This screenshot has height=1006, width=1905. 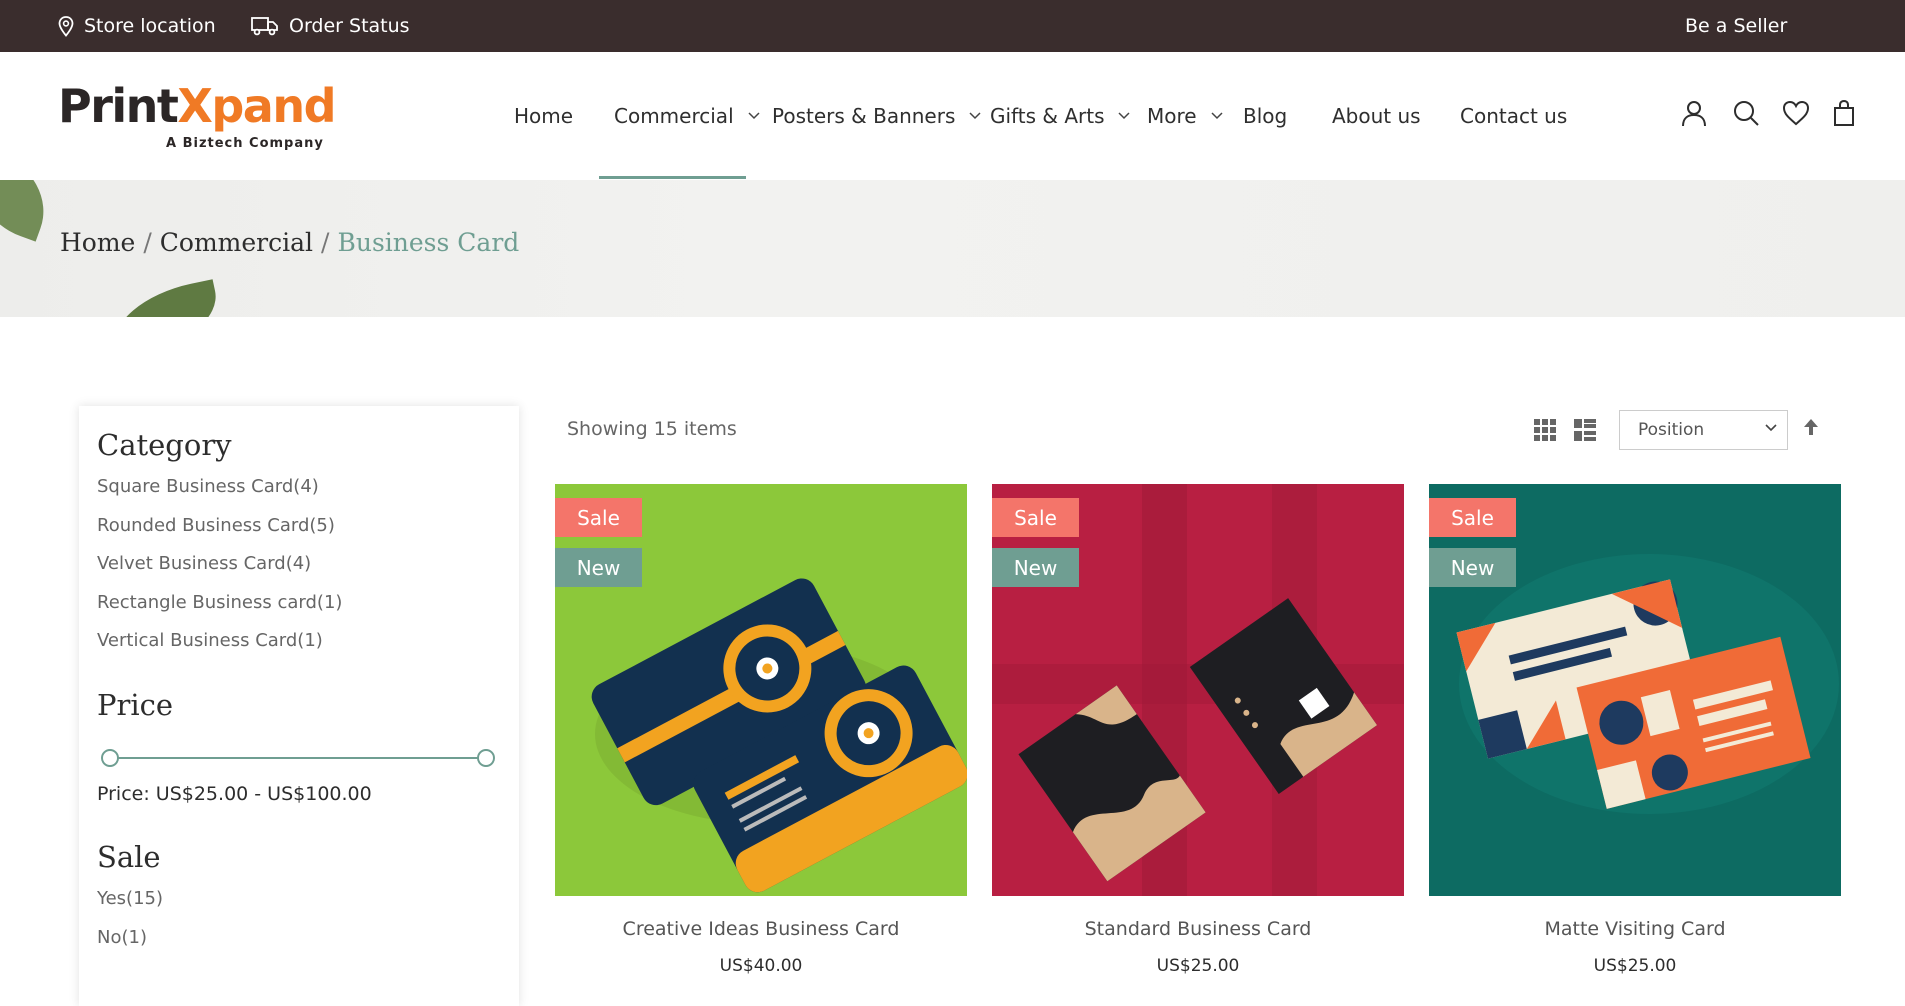 I want to click on price-slider-min-handle, so click(x=110, y=758).